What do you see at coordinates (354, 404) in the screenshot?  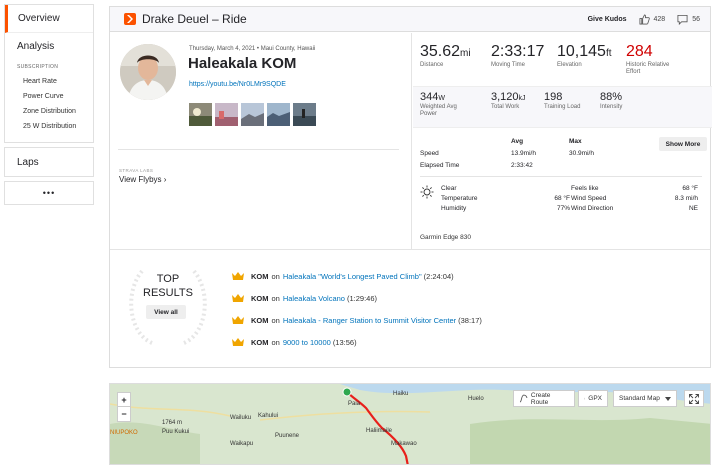 I see `map-label: Paia` at bounding box center [354, 404].